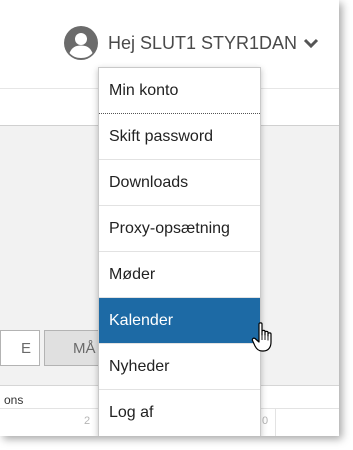 The width and height of the screenshot is (353, 450). Describe the element at coordinates (265, 421) in the screenshot. I see `table-cell-number: 0` at that location.